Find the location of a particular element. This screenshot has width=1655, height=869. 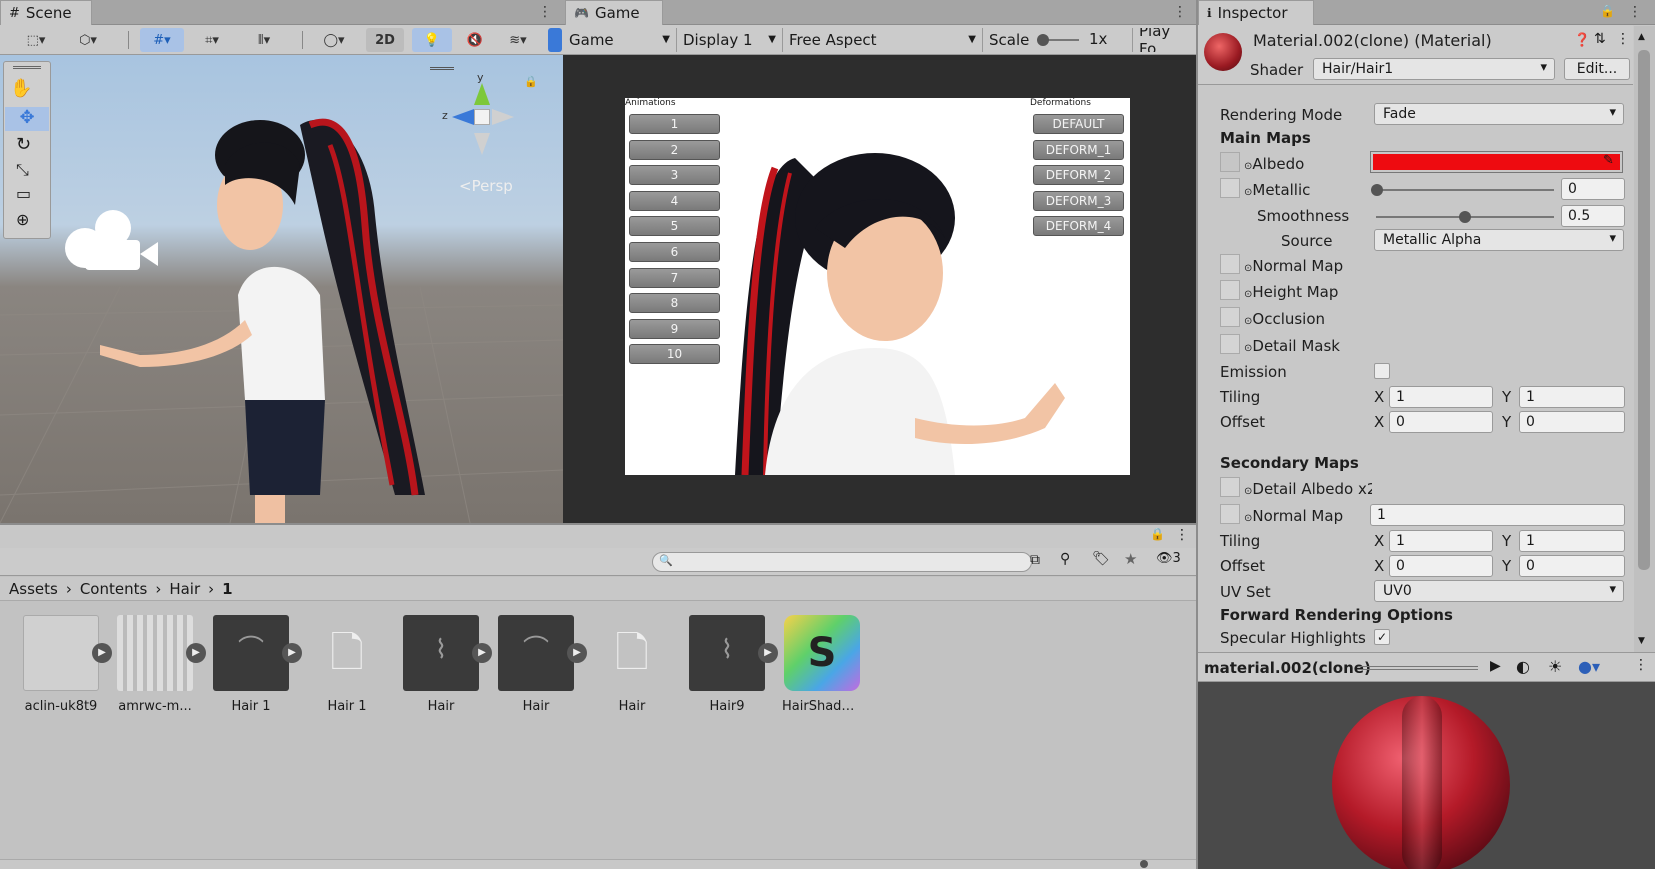

project-lock-icon: 🔒 is located at coordinates (1157, 534).